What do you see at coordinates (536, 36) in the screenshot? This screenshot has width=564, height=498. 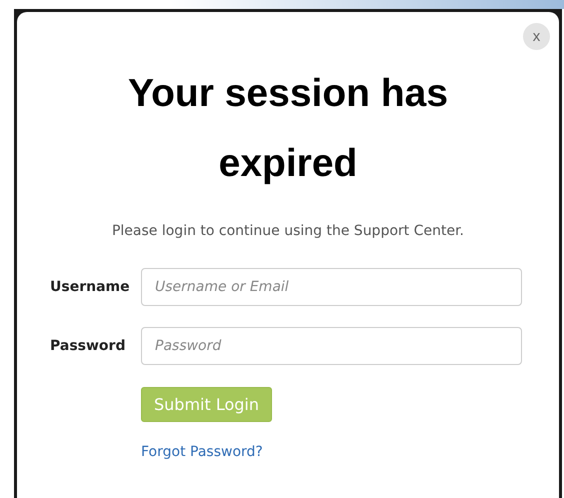 I see `close-button: x` at bounding box center [536, 36].